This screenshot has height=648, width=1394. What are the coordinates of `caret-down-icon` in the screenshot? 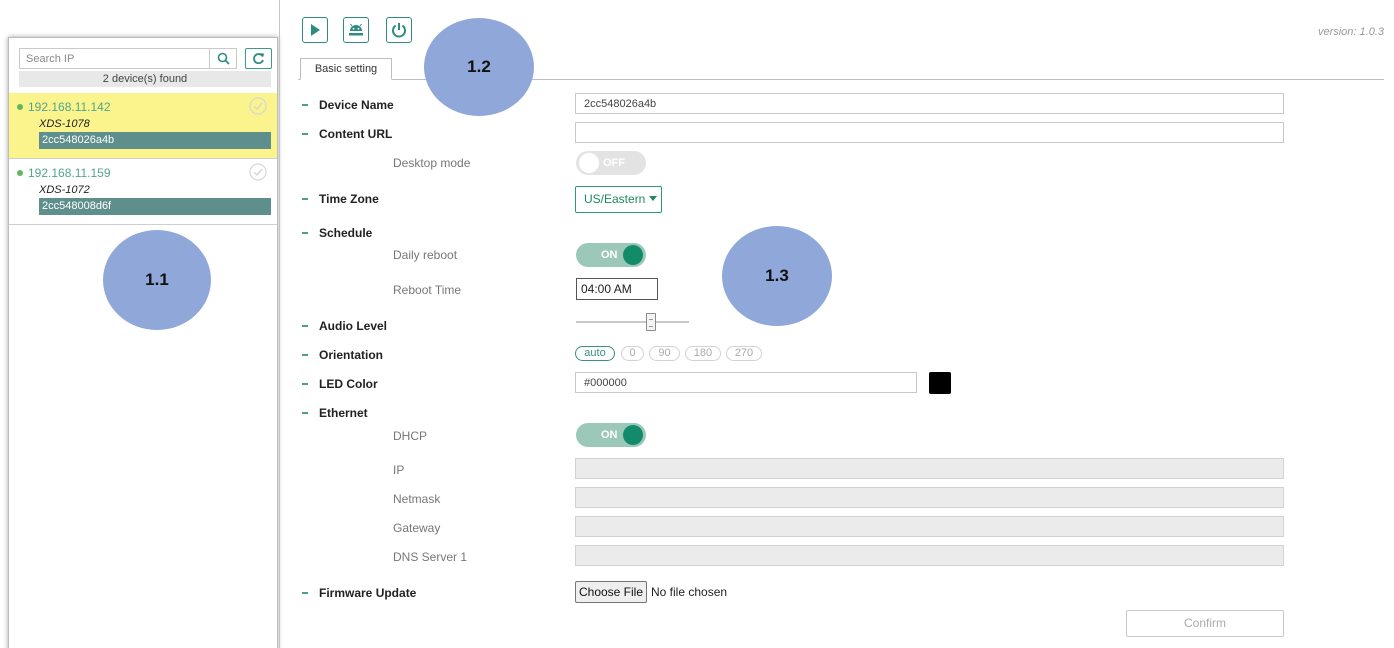 It's located at (653, 199).